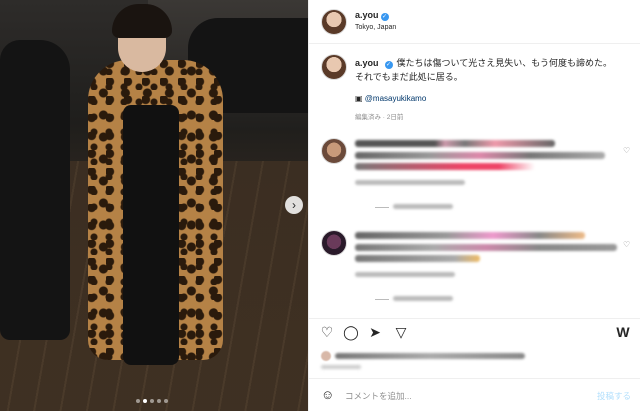 The width and height of the screenshot is (640, 411). Describe the element at coordinates (151, 235) in the screenshot. I see `photo-black-outfit` at that location.